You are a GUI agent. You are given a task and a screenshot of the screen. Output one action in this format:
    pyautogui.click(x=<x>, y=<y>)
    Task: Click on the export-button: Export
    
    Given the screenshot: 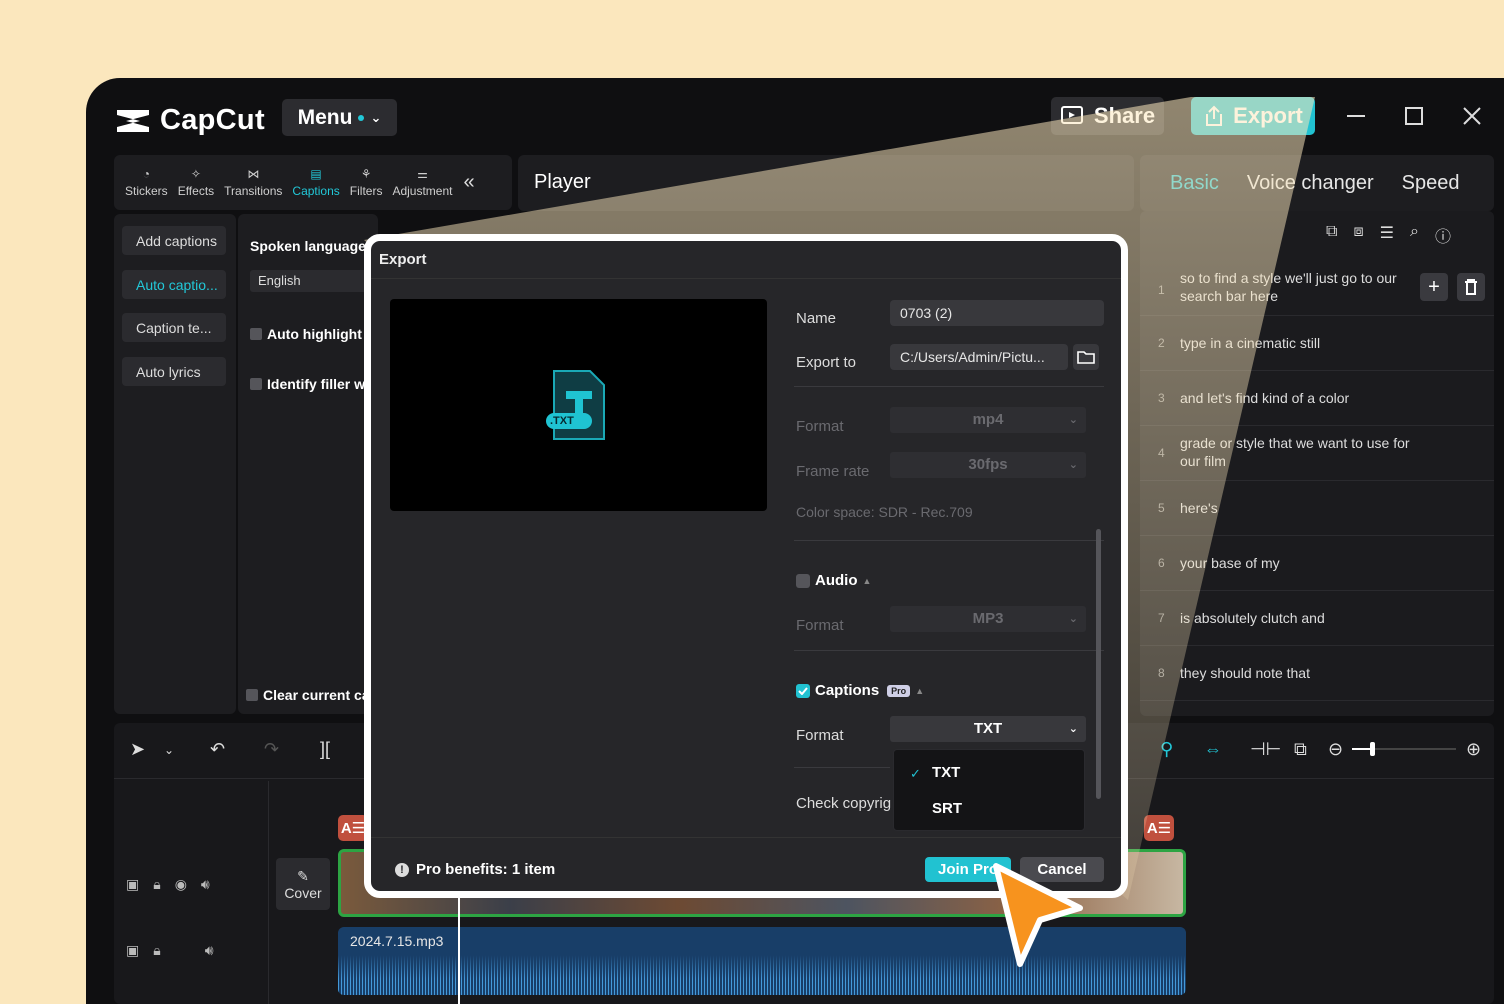 What is the action you would take?
    pyautogui.click(x=1253, y=116)
    